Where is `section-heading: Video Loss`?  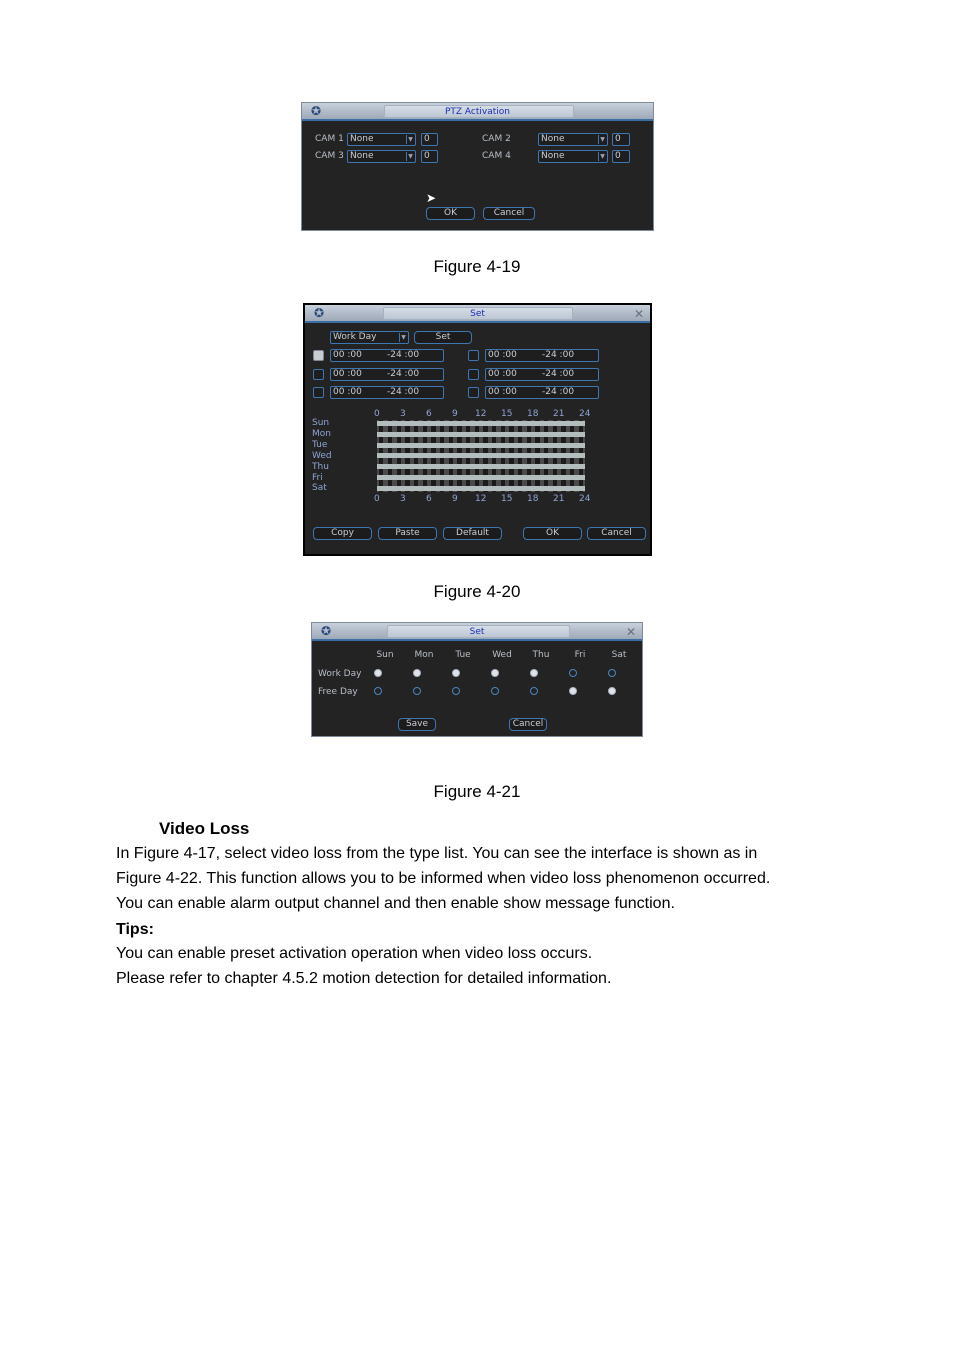
section-heading: Video Loss is located at coordinates (204, 828).